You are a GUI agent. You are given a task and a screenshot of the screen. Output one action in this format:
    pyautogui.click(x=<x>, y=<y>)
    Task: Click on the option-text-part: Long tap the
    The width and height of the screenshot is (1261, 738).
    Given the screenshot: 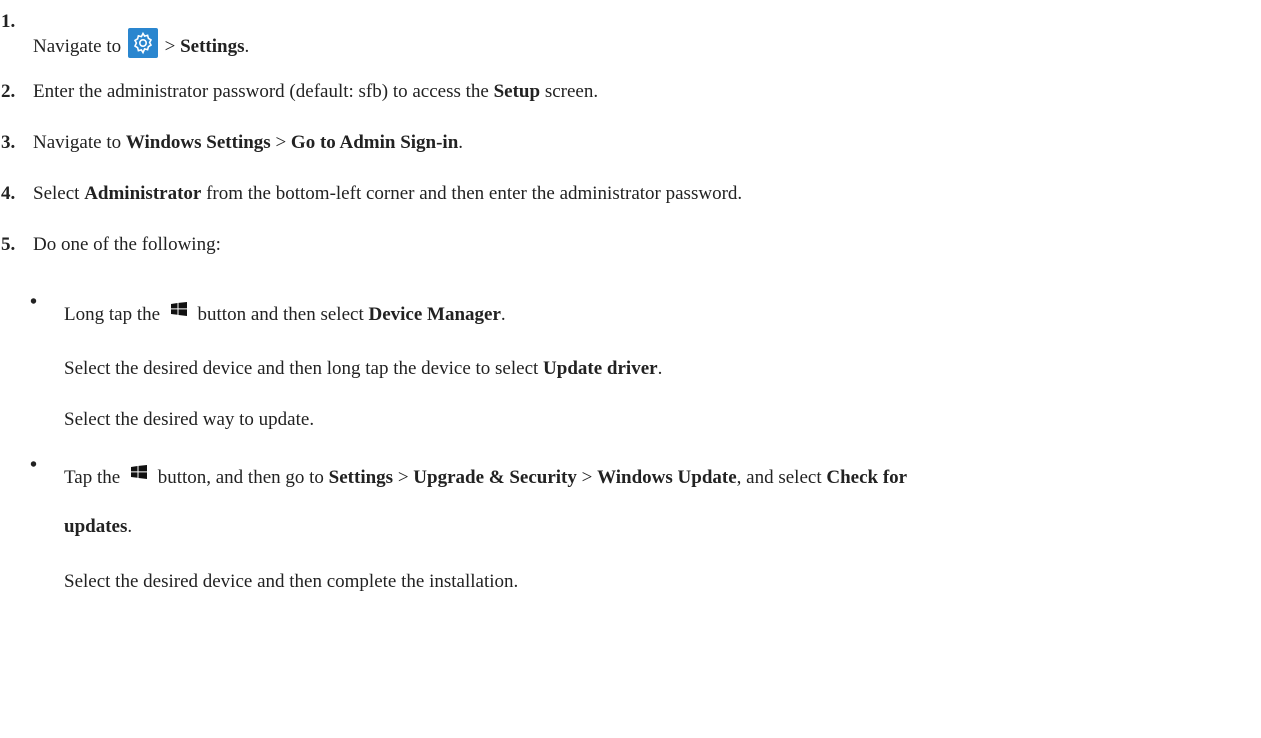 What is the action you would take?
    pyautogui.click(x=114, y=314)
    